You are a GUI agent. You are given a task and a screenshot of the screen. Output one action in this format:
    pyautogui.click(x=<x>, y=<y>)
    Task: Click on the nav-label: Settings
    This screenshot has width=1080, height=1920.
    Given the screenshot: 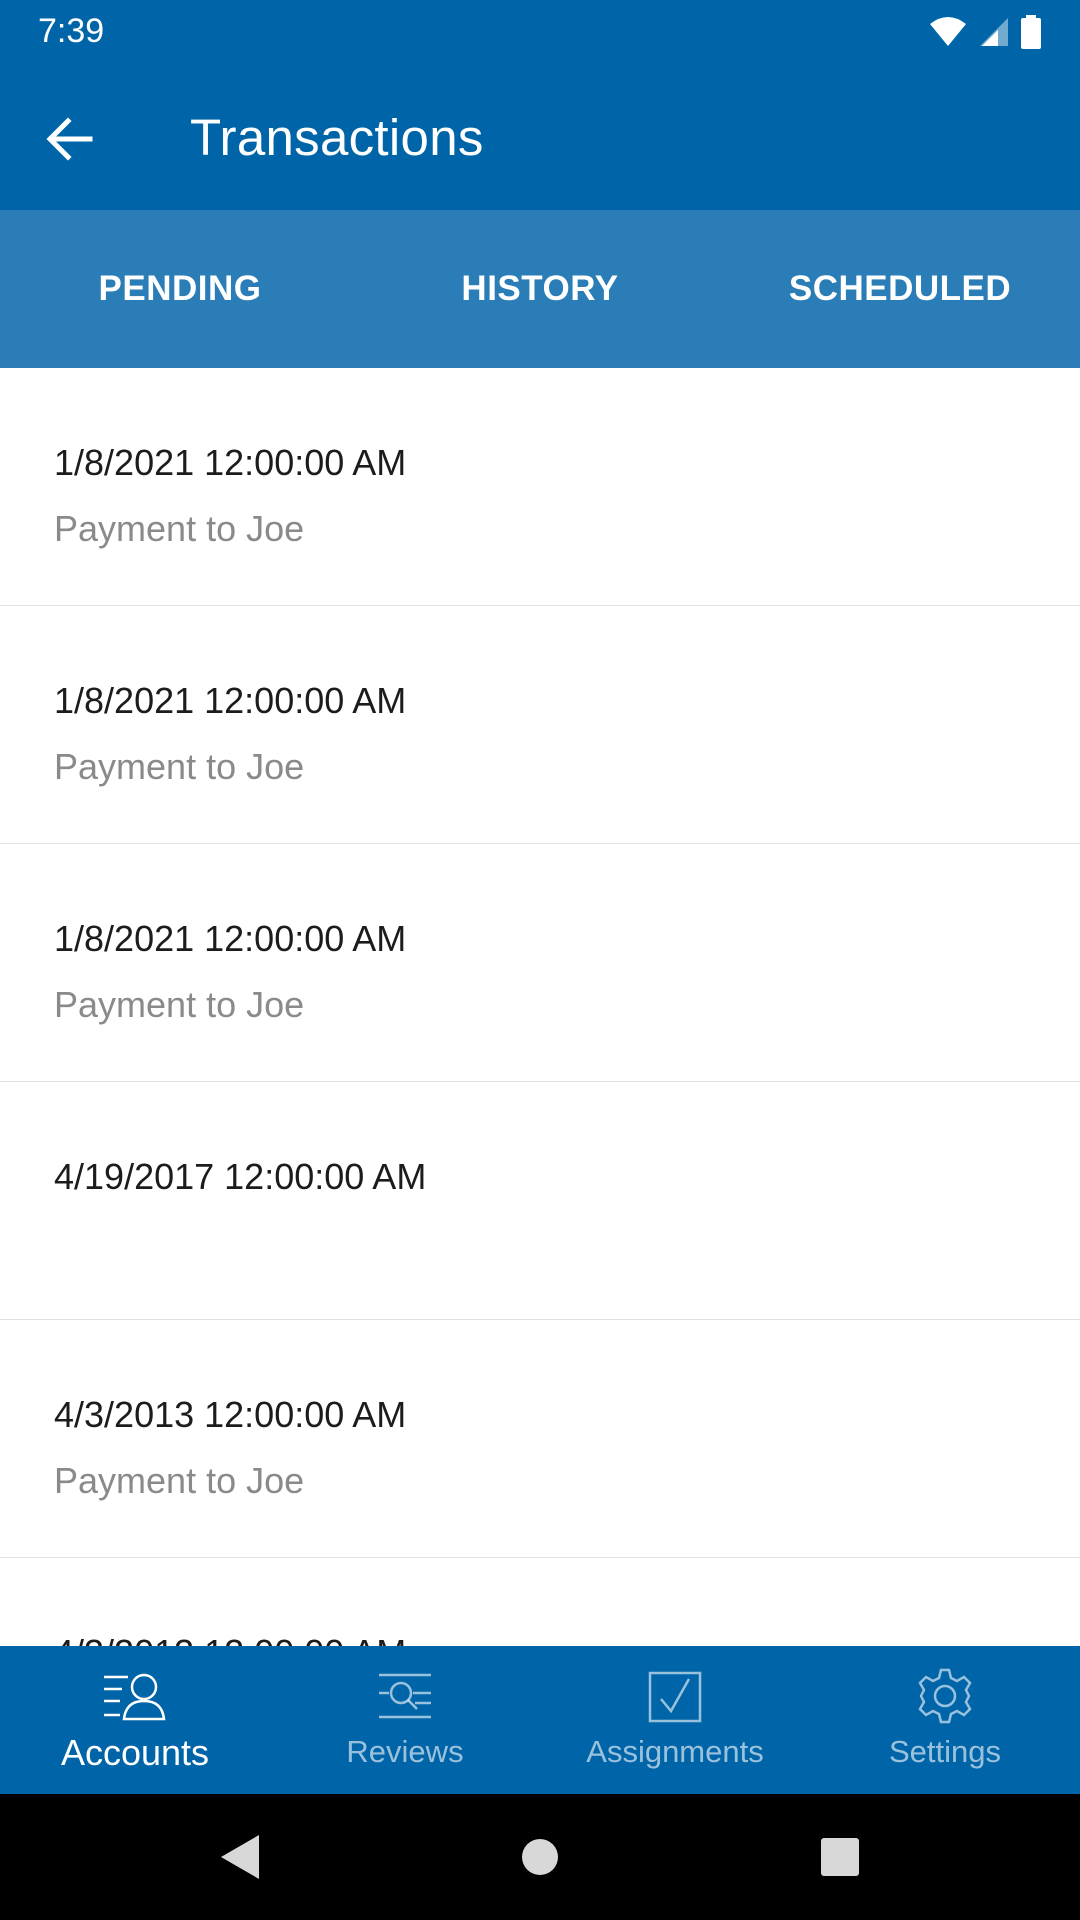 What is the action you would take?
    pyautogui.click(x=944, y=1751)
    